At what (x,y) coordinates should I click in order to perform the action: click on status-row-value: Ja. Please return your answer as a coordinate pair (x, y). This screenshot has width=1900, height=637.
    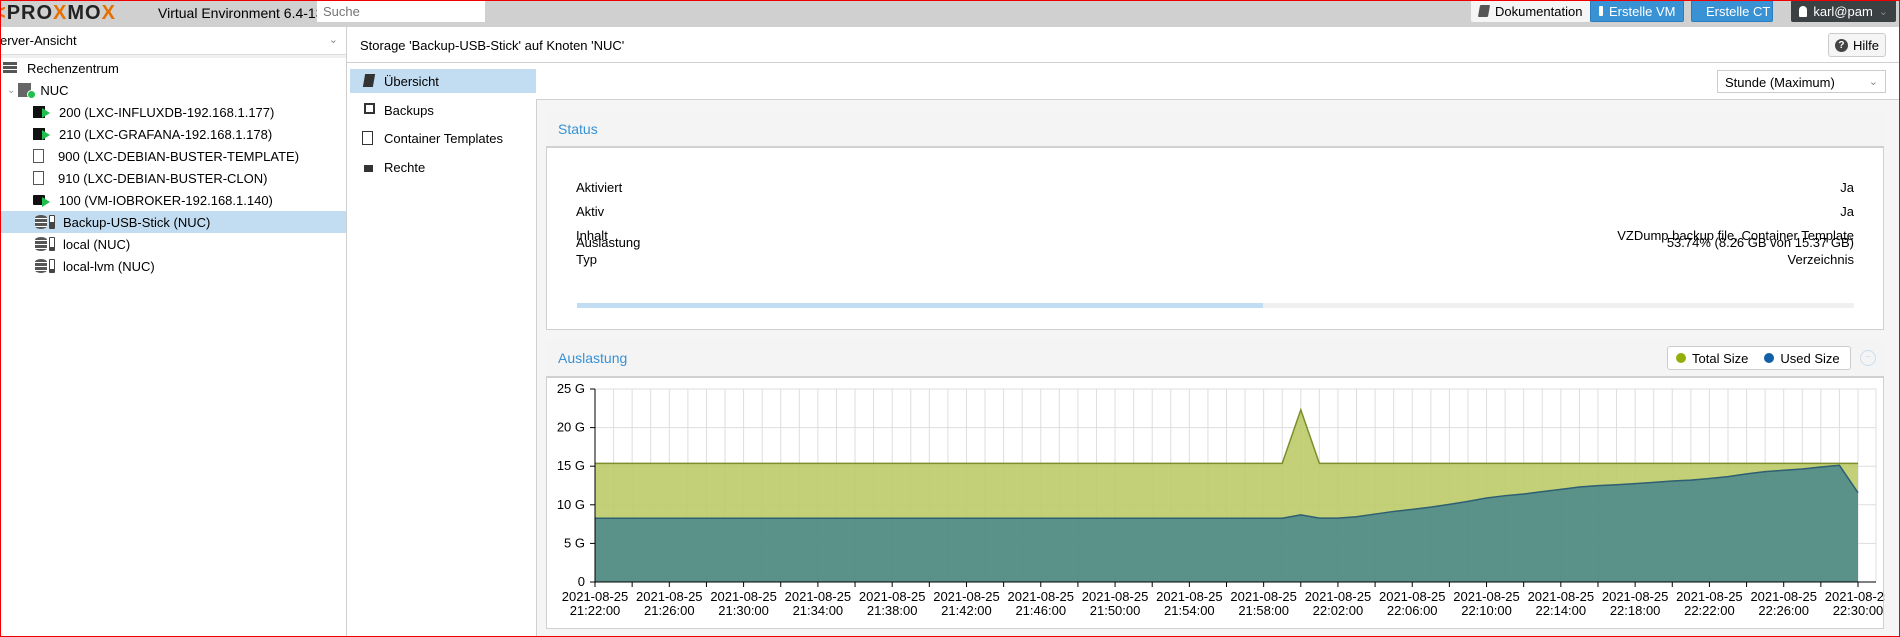
    Looking at the image, I should click on (1847, 211).